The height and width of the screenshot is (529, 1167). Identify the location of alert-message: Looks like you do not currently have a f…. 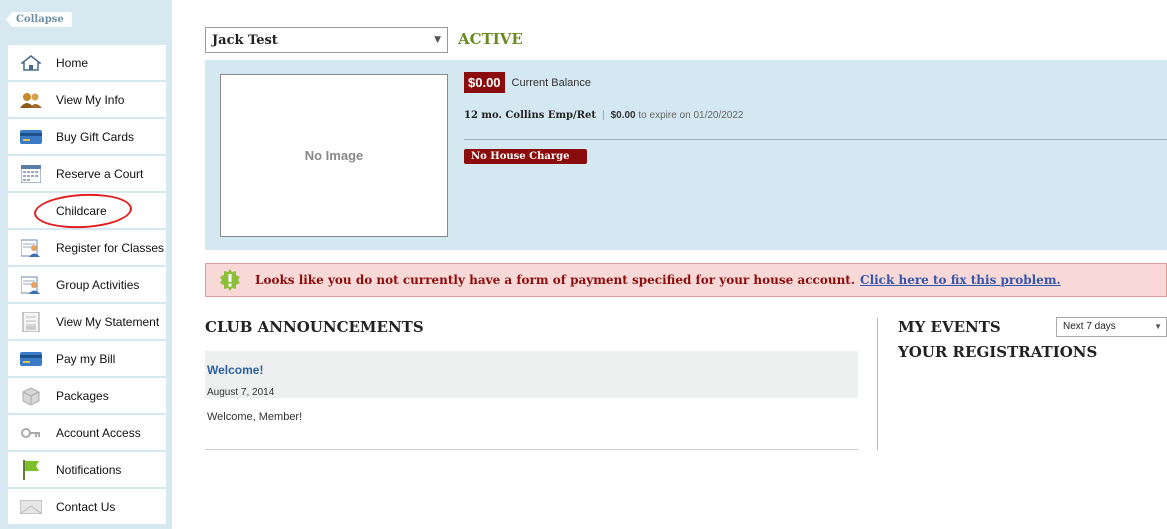
(555, 280).